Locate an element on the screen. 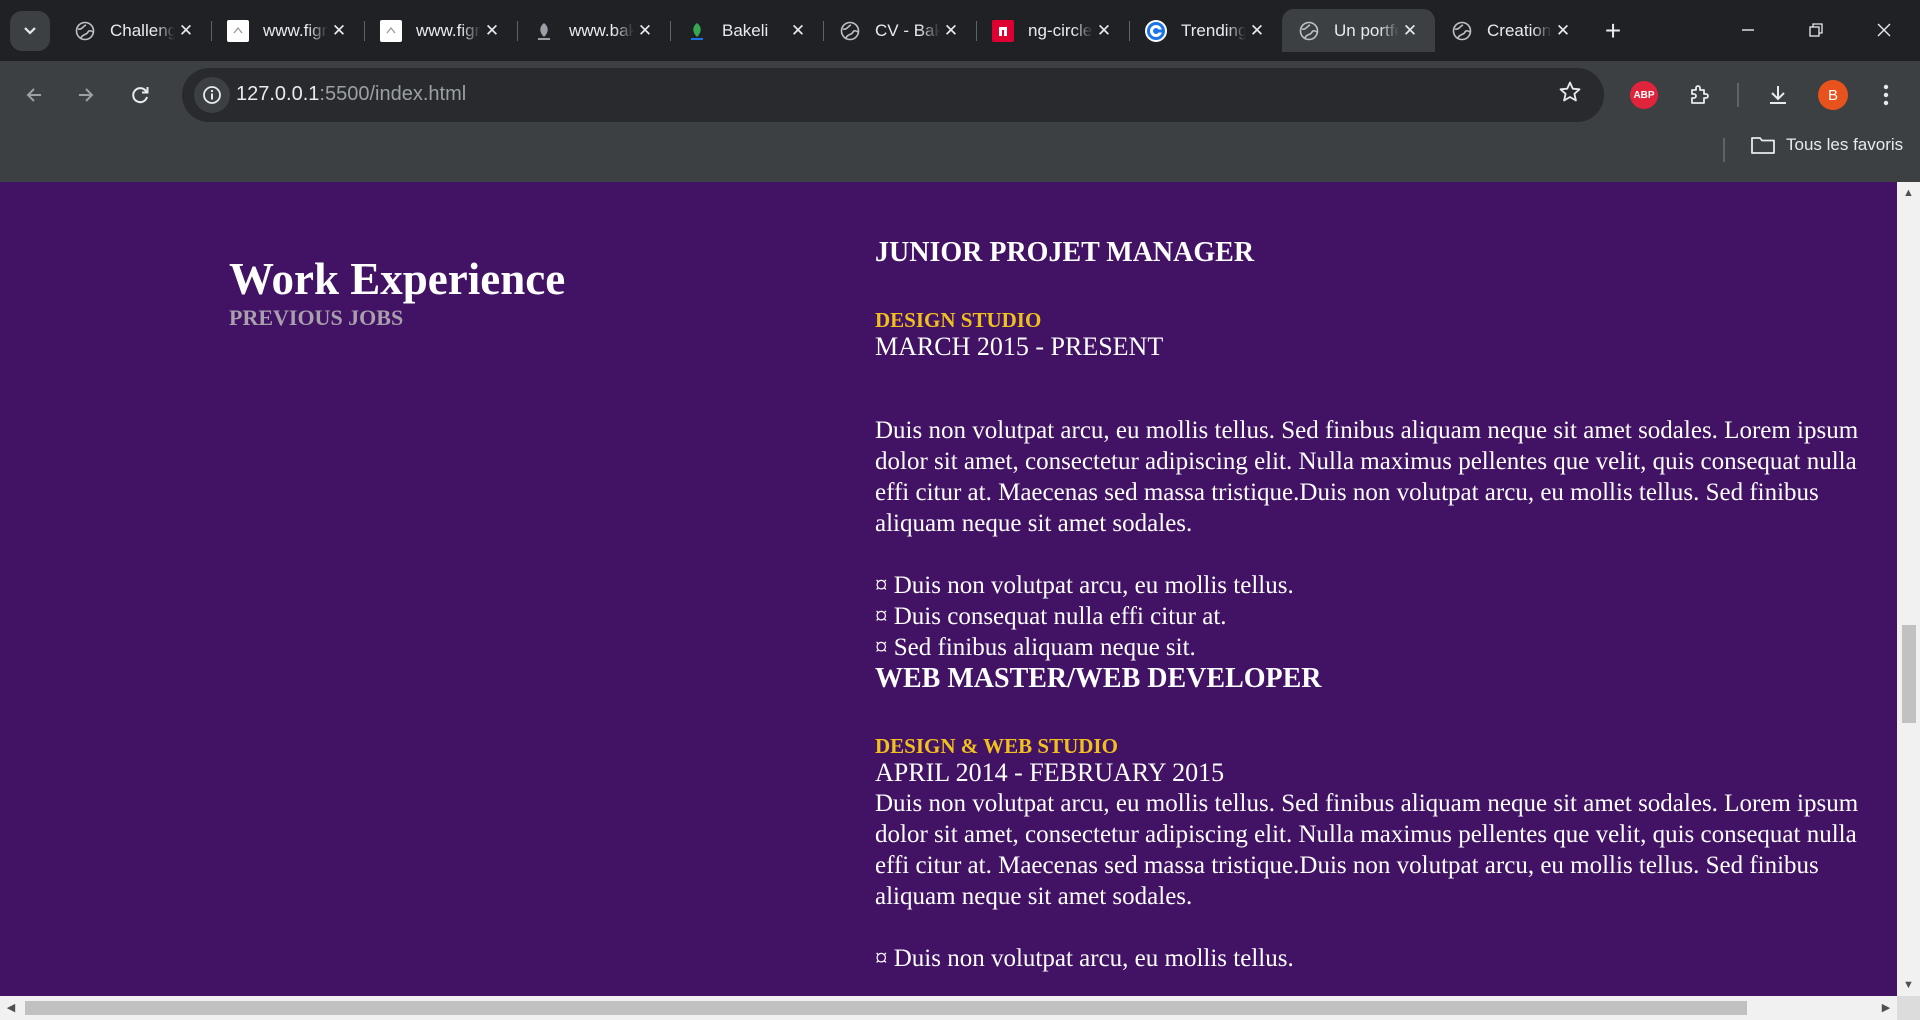 The height and width of the screenshot is (1020, 1920). minimize-icon is located at coordinates (1748, 30).